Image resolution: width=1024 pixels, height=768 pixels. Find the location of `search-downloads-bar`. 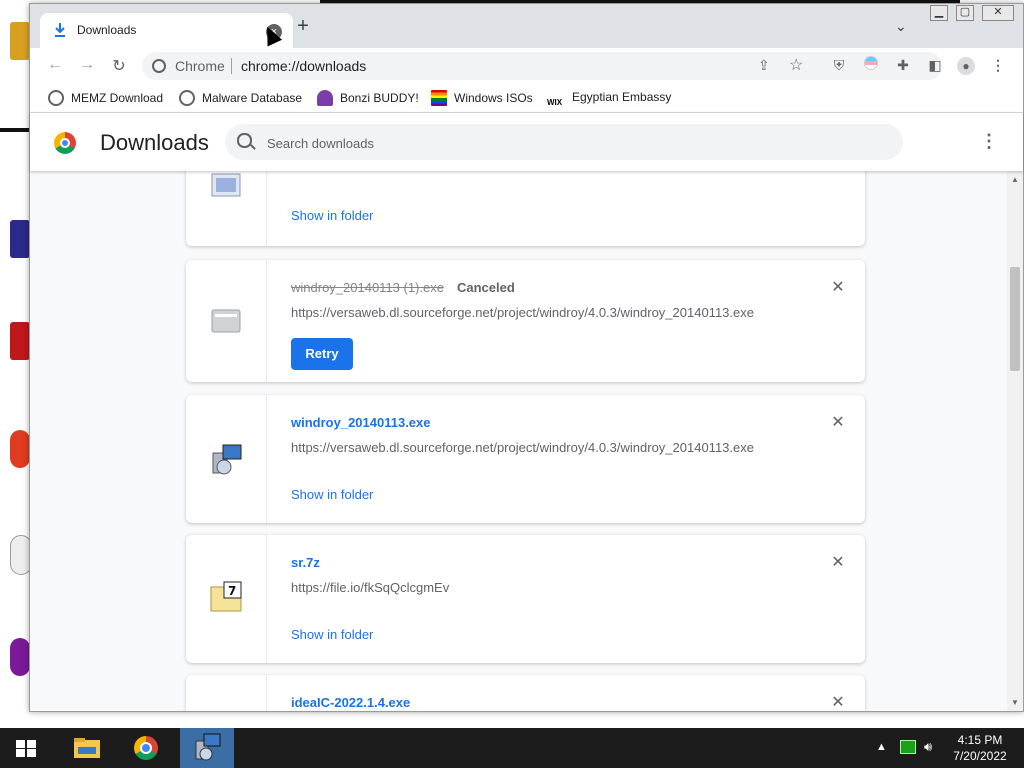

search-downloads-bar is located at coordinates (564, 142).